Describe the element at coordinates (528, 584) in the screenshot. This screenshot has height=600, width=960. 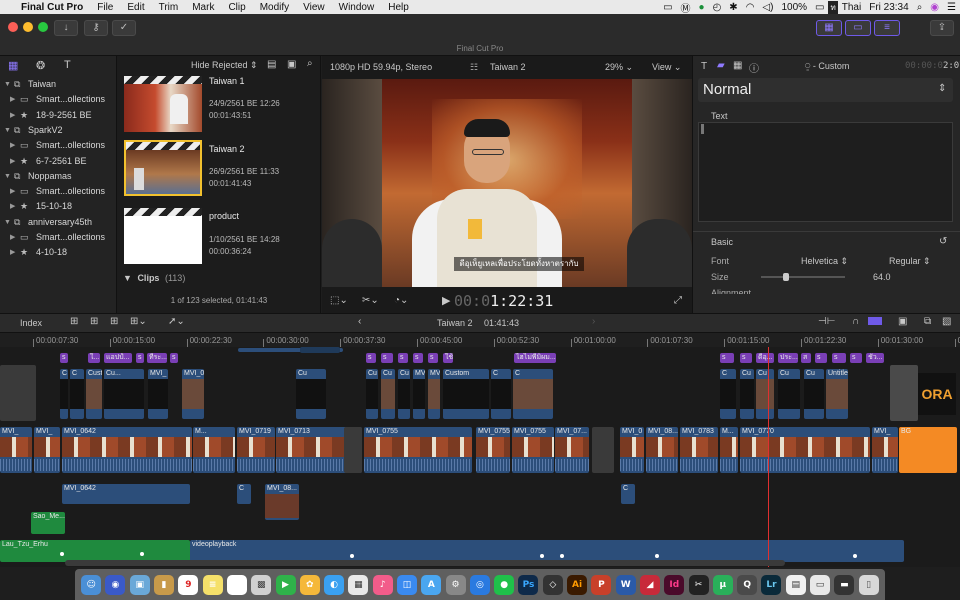
I see `photoshop-icon: Ps` at that location.